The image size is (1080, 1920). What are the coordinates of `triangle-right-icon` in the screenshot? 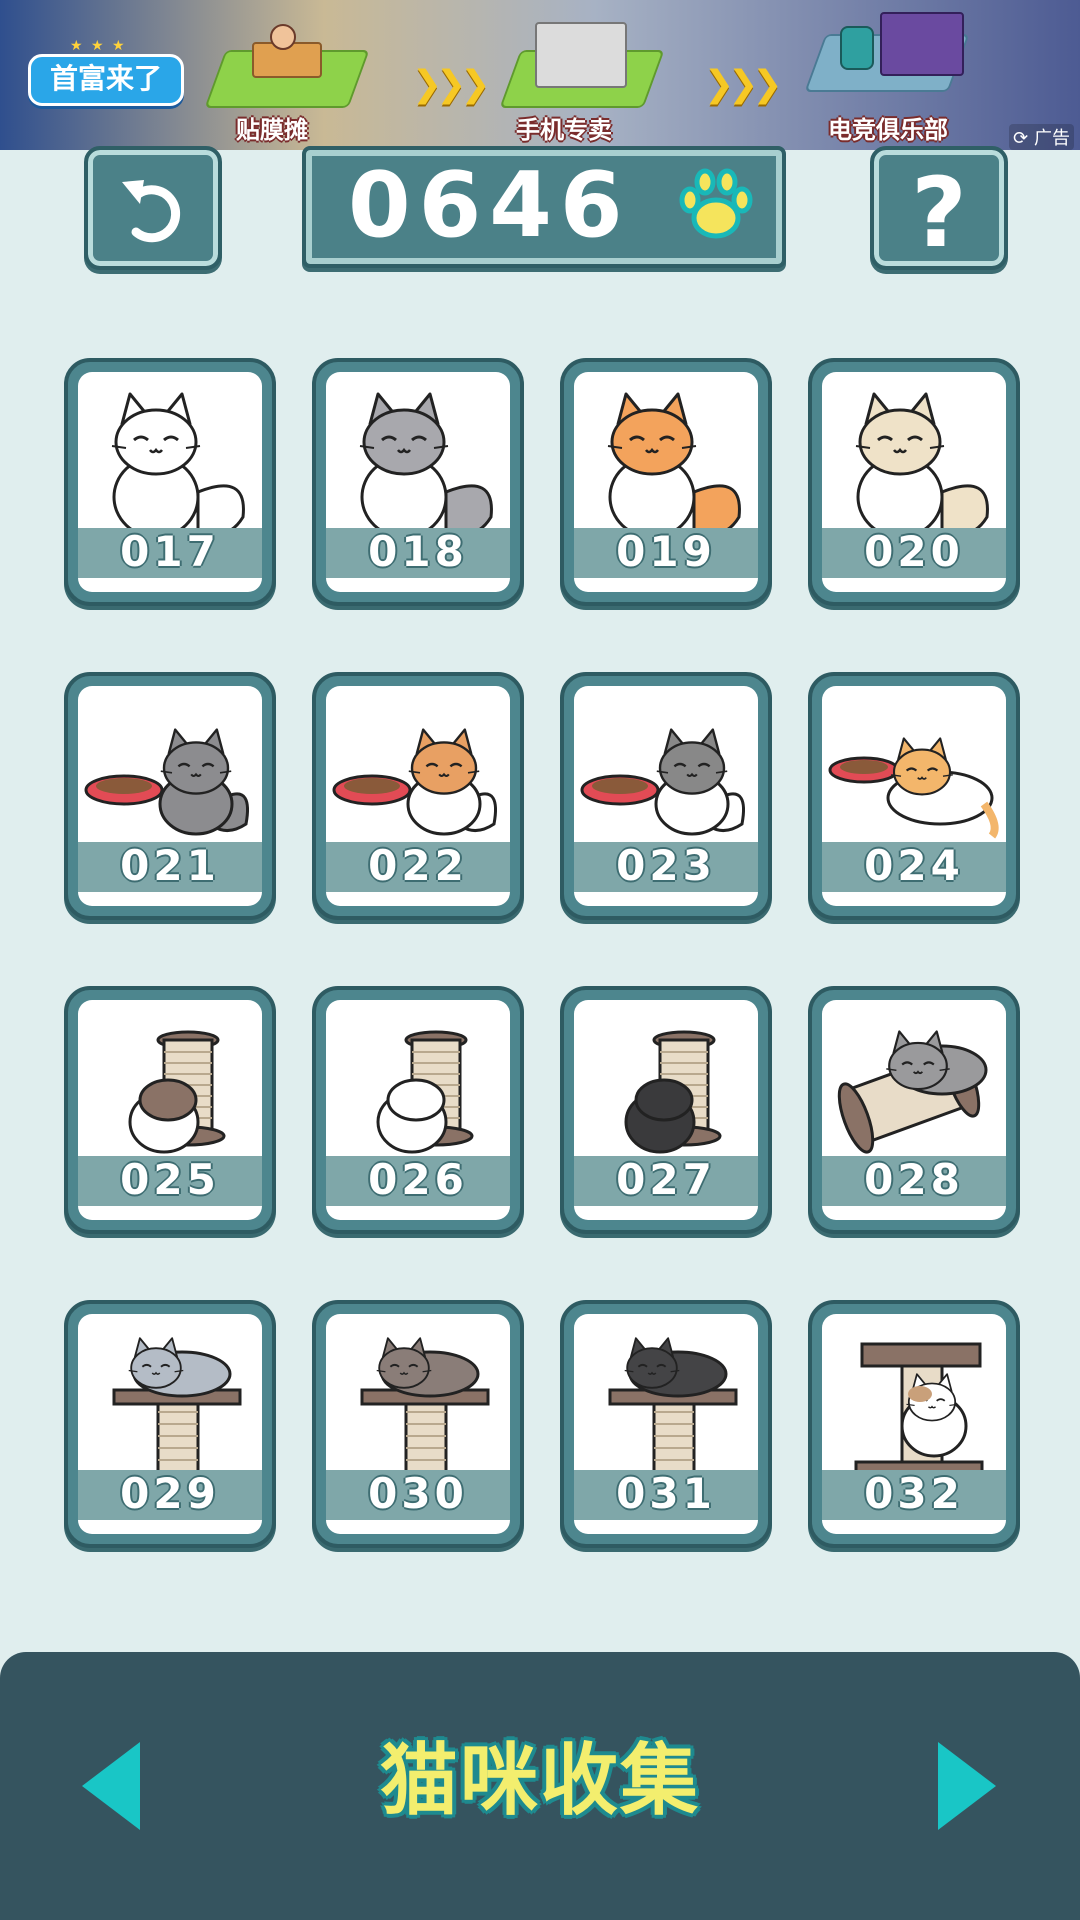 It's located at (967, 1786).